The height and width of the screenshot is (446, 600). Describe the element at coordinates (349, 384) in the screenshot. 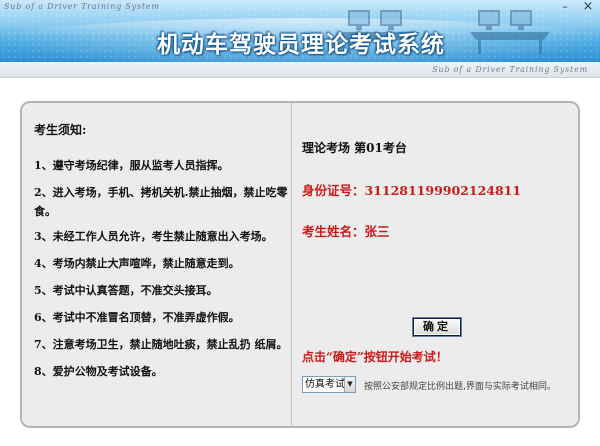

I see `chevron-down-icon: ▼` at that location.